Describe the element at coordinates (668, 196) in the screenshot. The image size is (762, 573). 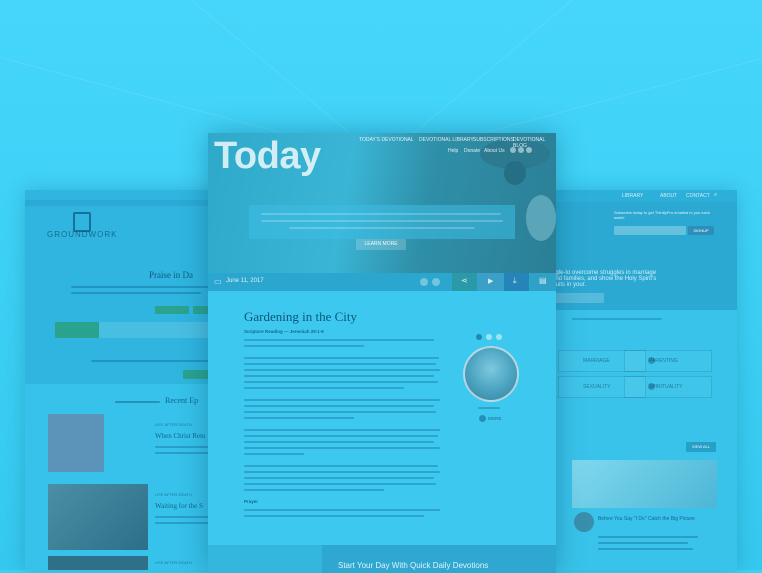
I see `right-nav-item: ABOUT` at that location.